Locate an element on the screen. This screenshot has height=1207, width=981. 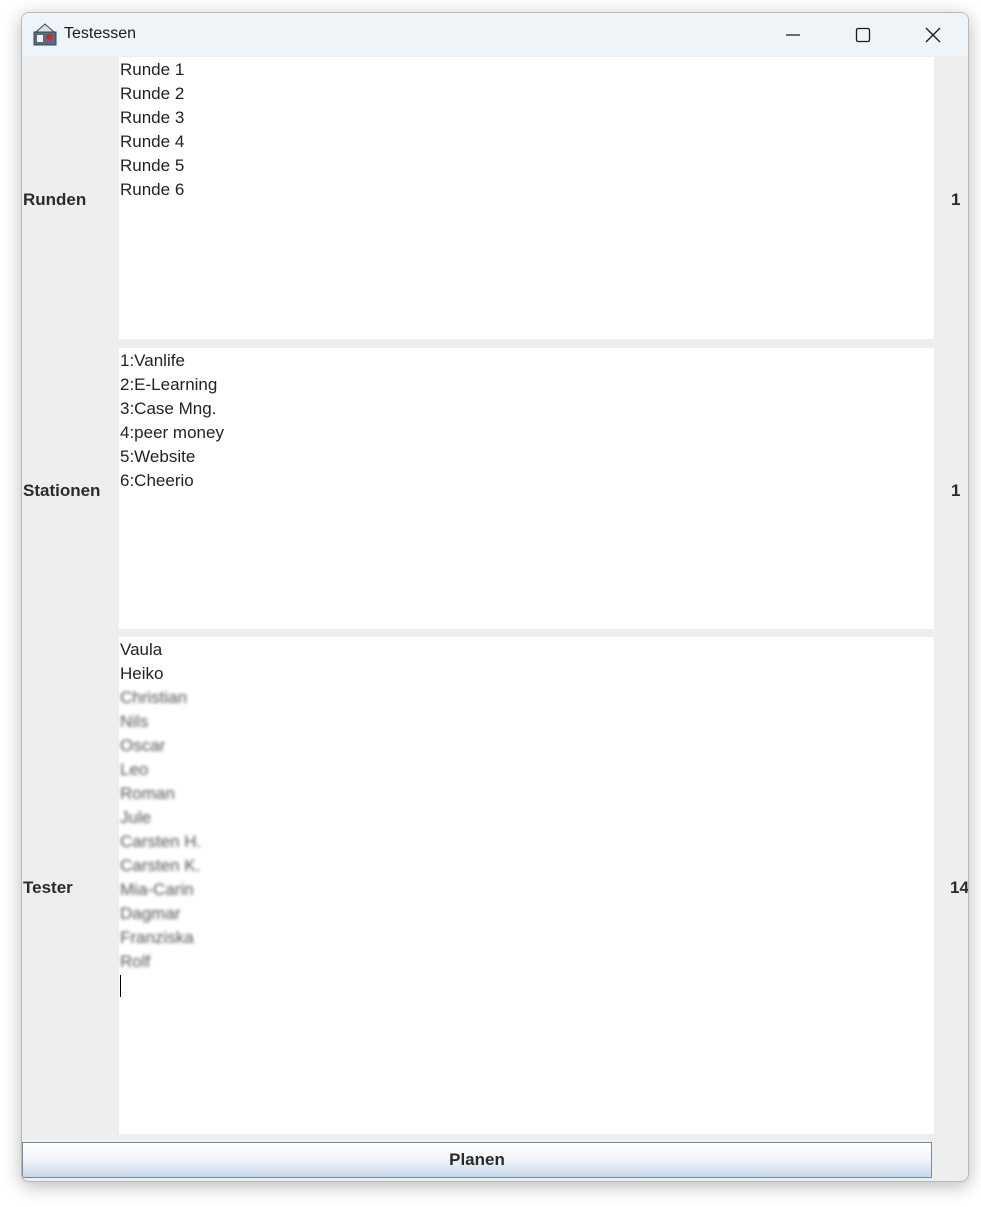
window-title: Testessen is located at coordinates (100, 33).